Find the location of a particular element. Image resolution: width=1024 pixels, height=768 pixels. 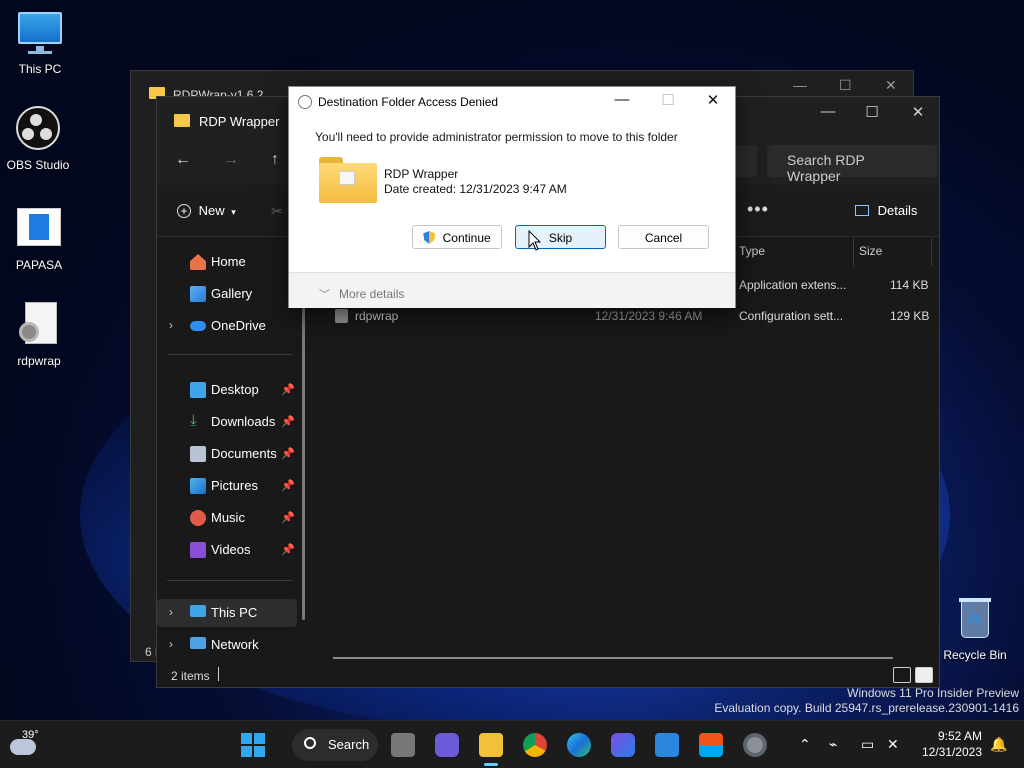

sidebar-item-label: Network is located at coordinates (235, 644).